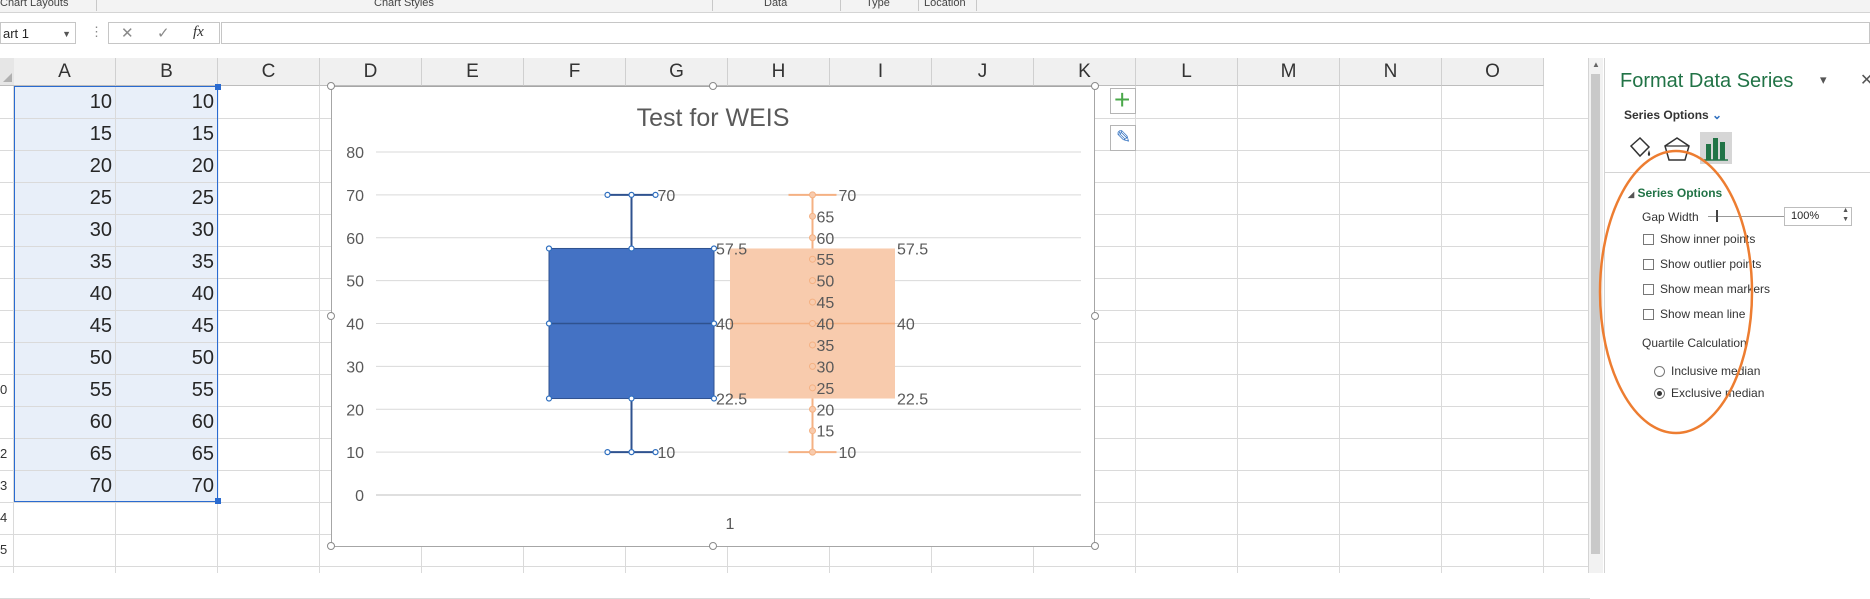 This screenshot has width=1870, height=599. What do you see at coordinates (218, 501) in the screenshot?
I see `fill-handle` at bounding box center [218, 501].